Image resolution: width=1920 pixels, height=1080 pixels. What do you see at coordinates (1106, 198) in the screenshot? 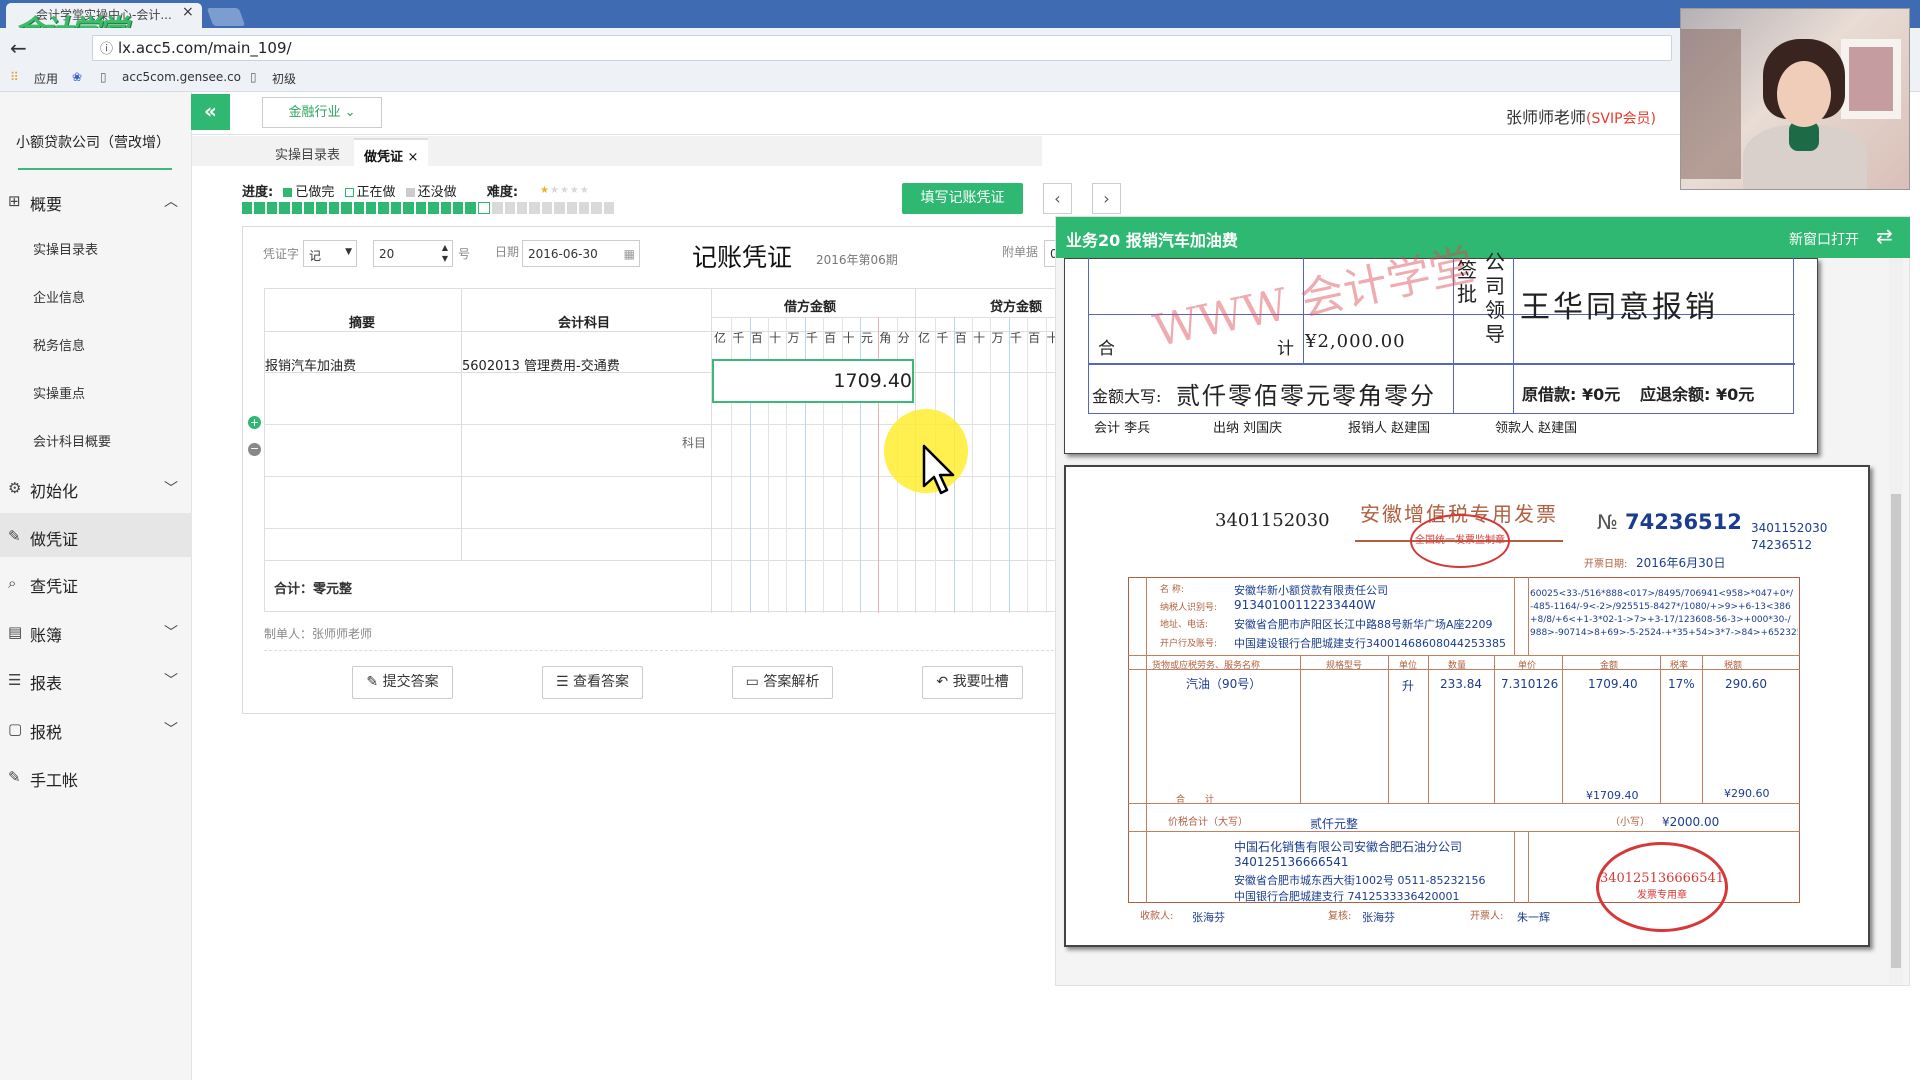
I see `next-button: ›` at bounding box center [1106, 198].